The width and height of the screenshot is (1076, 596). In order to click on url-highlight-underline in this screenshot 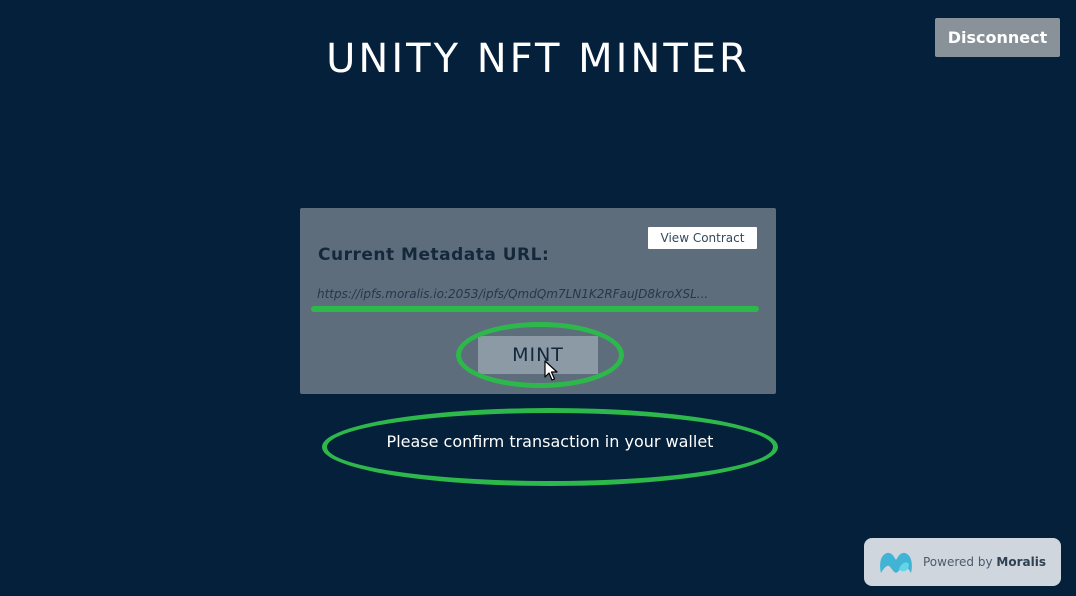, I will do `click(535, 309)`.